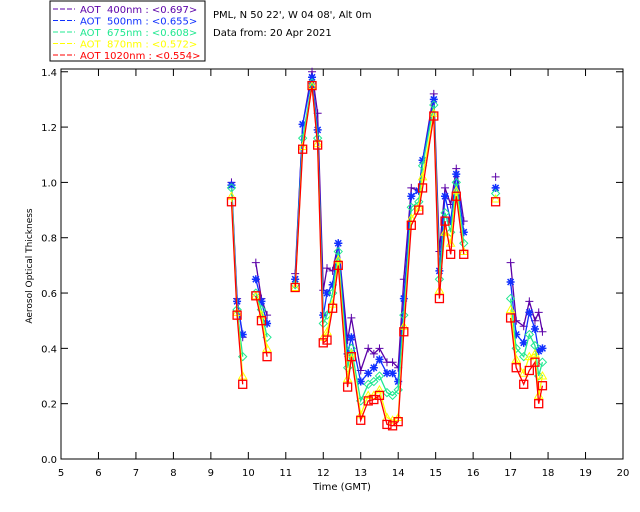 The height and width of the screenshot is (512, 640). What do you see at coordinates (49, 349) in the screenshot?
I see `y-tick-label: 0.4` at bounding box center [49, 349].